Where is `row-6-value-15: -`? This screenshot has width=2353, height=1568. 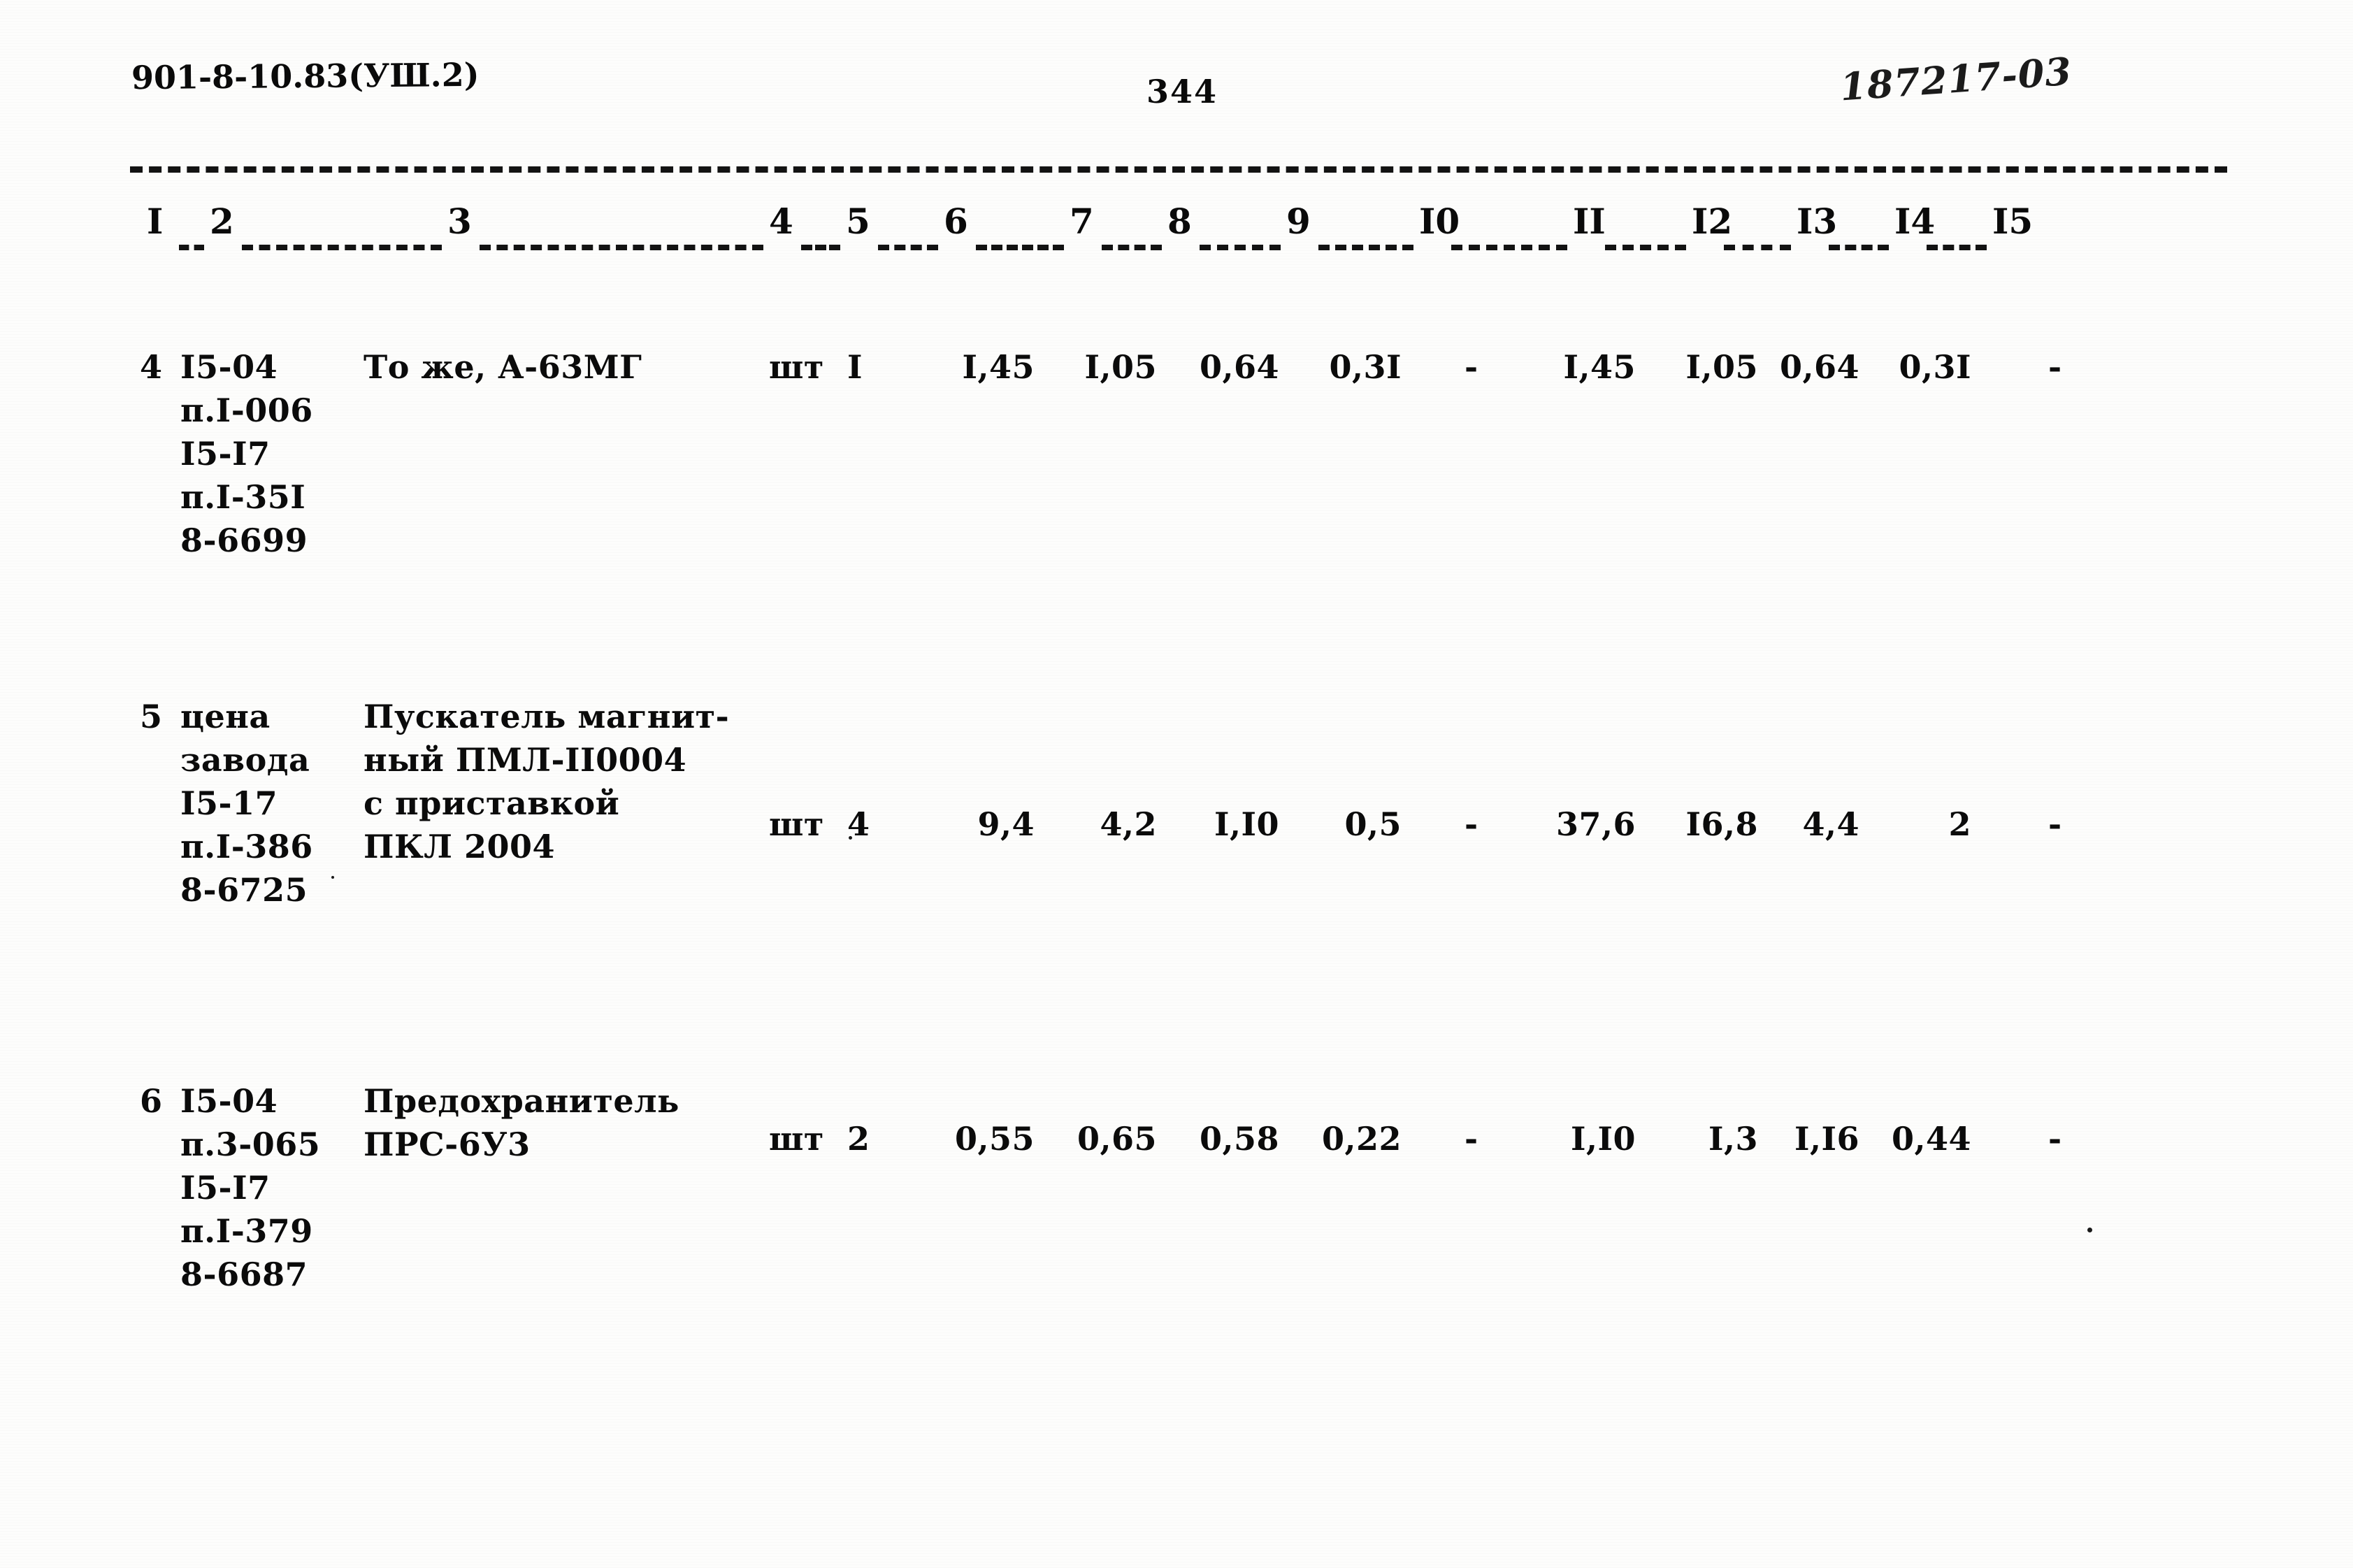 row-6-value-15: - is located at coordinates (2055, 1139).